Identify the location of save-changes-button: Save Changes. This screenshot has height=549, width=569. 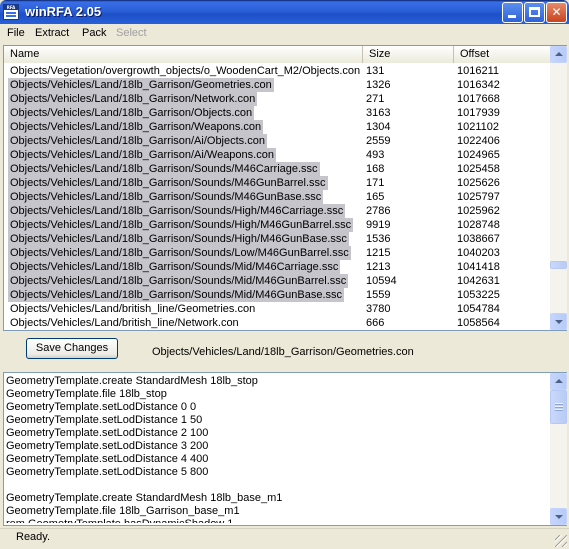
(72, 348).